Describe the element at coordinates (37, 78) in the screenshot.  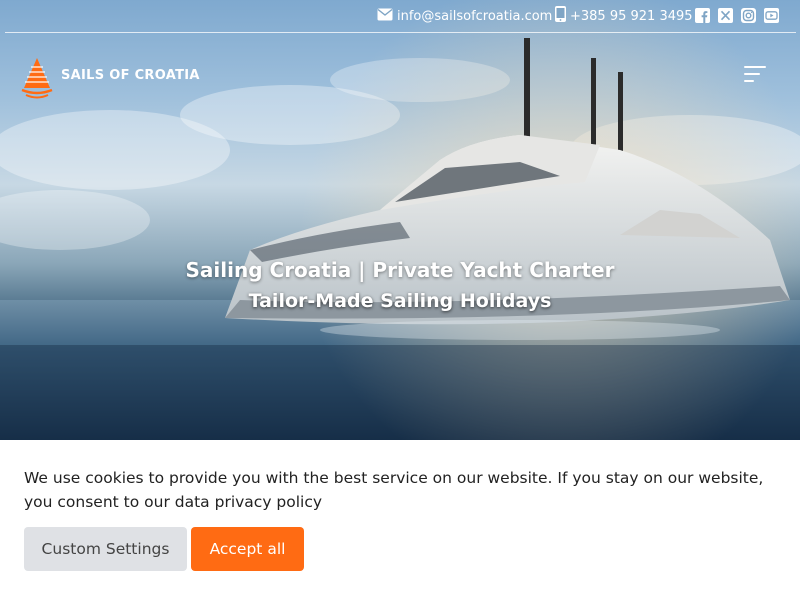
I see `sailboat-logo-icon` at that location.